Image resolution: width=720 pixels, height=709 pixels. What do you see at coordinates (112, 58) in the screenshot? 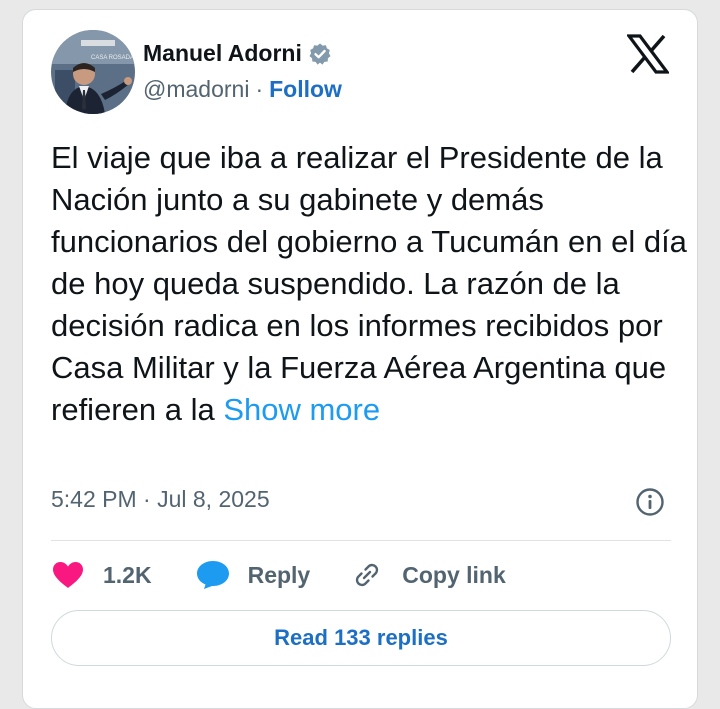
I see `avatar-caption: CASA ROSADA` at bounding box center [112, 58].